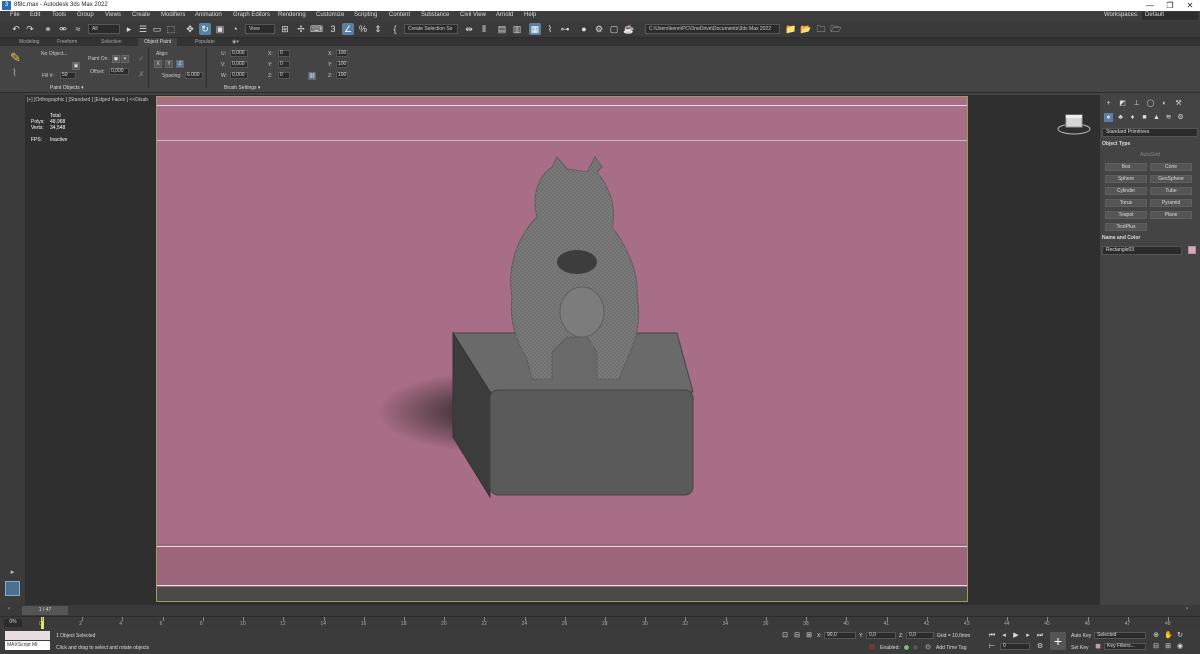 The image size is (1200, 654). Describe the element at coordinates (78, 29) in the screenshot. I see `bind-space-warp-icon: ≈` at that location.